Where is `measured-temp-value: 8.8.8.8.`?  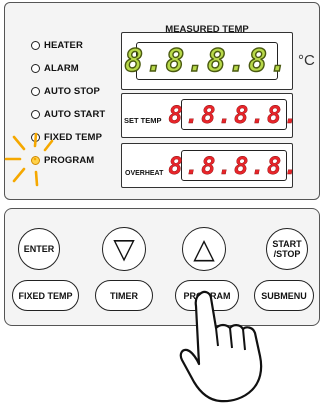 measured-temp-value: 8.8.8.8. is located at coordinates (207, 60).